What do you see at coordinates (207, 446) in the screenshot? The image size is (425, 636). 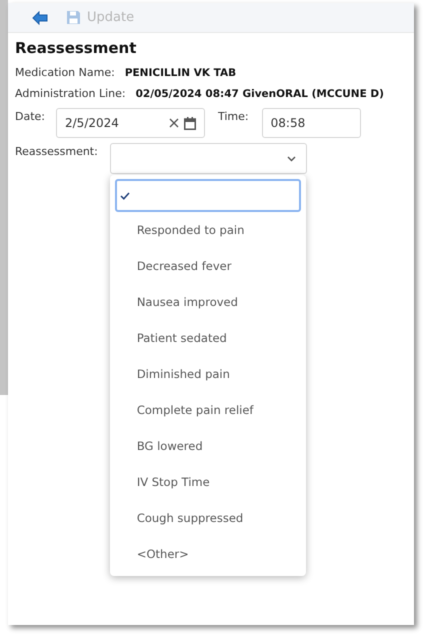 I see `dropdown-option: BG lowered` at bounding box center [207, 446].